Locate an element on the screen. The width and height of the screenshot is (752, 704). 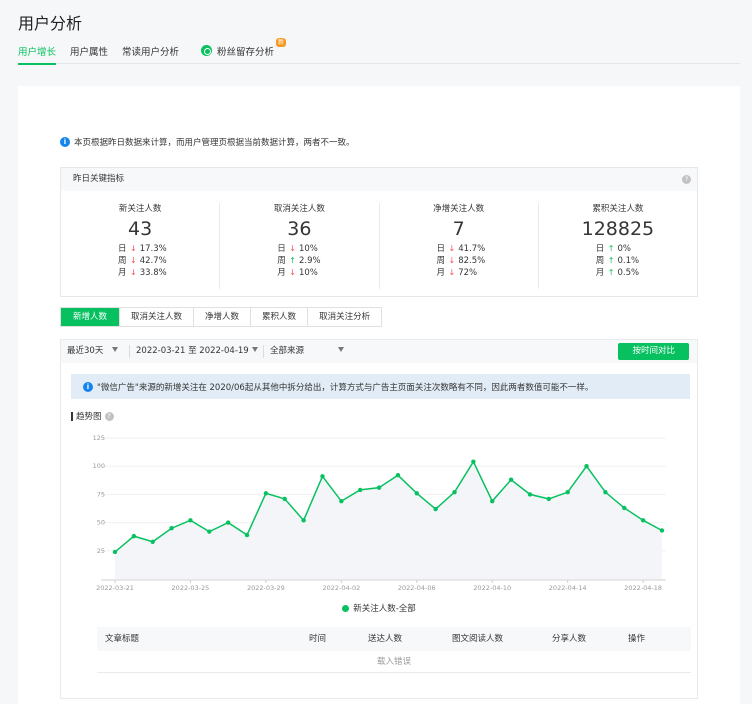
article-table: 文章标题 时间 送达人数 图文阅读人数 分享人数 操作 载入错误 is located at coordinates (394, 650).